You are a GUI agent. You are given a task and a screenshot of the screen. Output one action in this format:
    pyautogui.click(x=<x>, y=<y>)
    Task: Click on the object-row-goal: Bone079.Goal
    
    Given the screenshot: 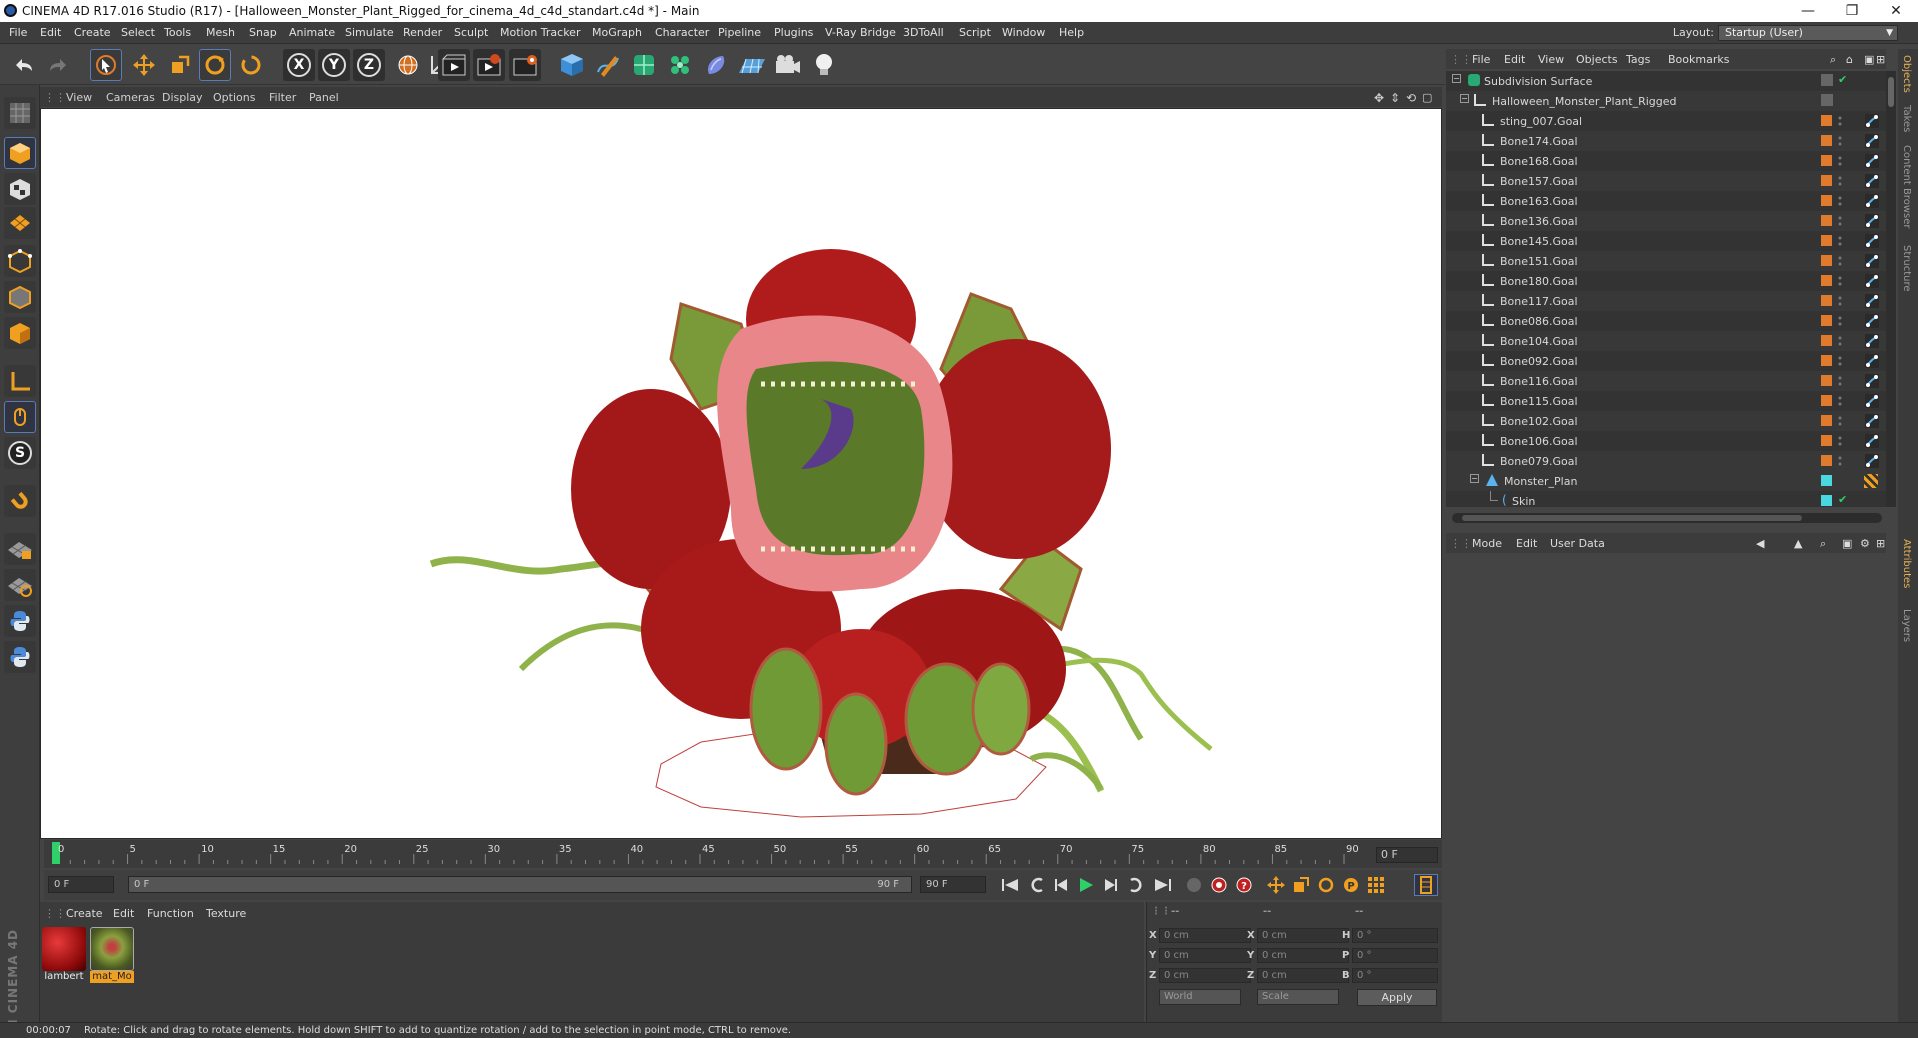 What is the action you would take?
    pyautogui.click(x=1666, y=461)
    